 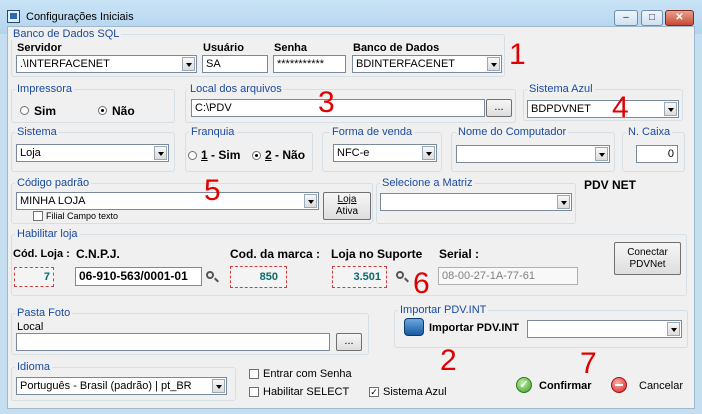 I want to click on forma-venda-combo: NFC-e, so click(x=385, y=153).